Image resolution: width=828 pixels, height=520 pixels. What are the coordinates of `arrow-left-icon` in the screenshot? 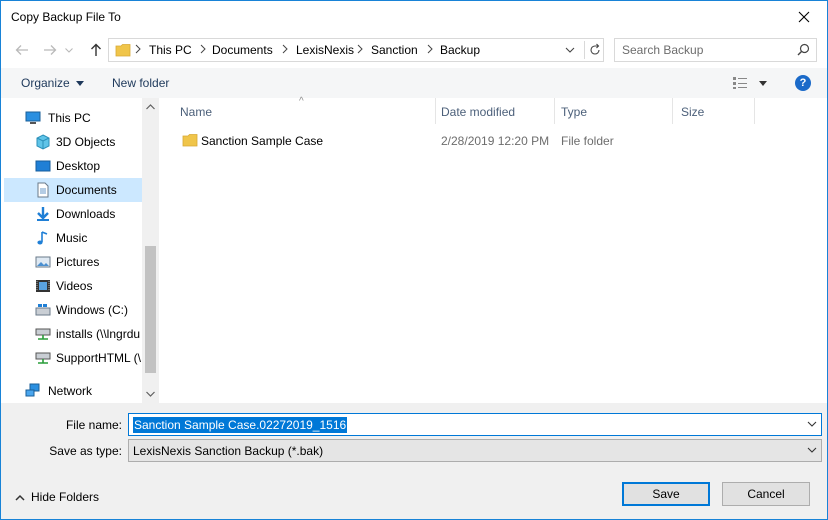 It's located at (21, 50).